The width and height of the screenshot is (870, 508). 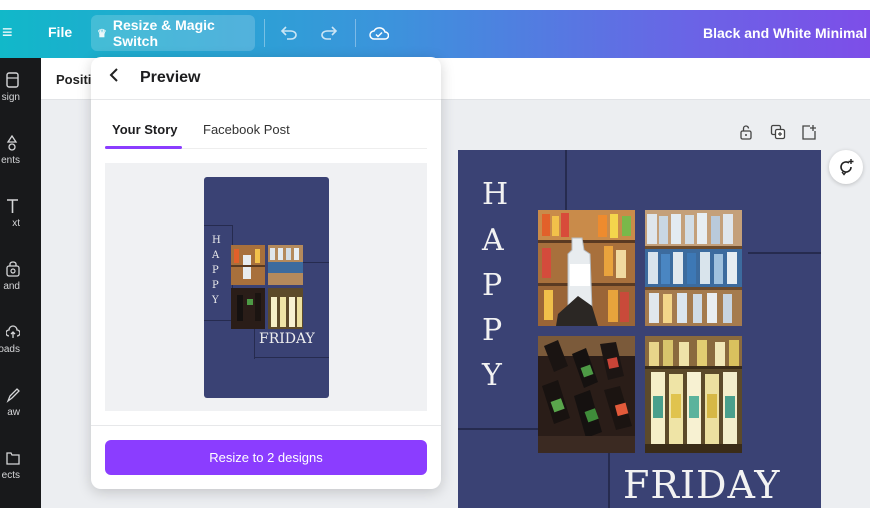 I want to click on menu-icon: ≡, so click(x=9, y=32).